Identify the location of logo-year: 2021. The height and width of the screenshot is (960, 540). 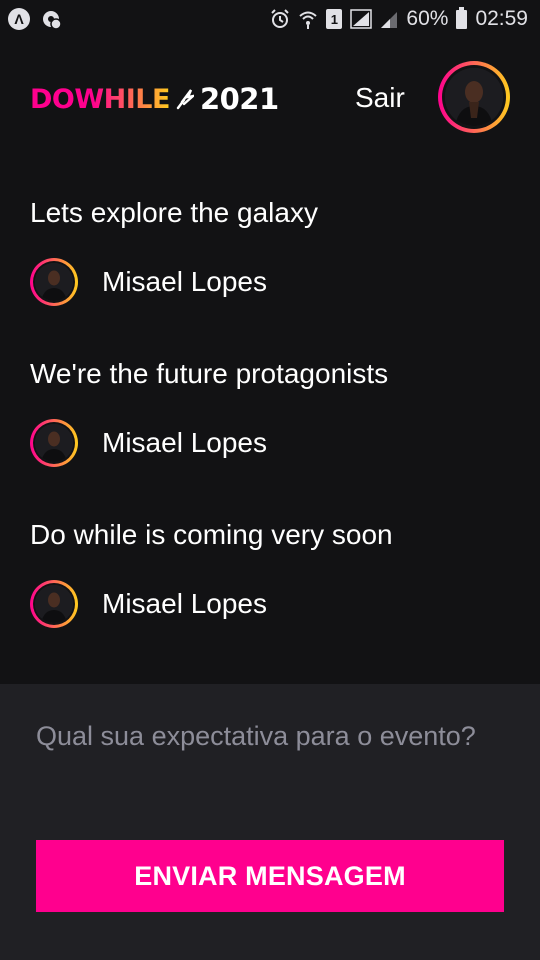
(239, 99).